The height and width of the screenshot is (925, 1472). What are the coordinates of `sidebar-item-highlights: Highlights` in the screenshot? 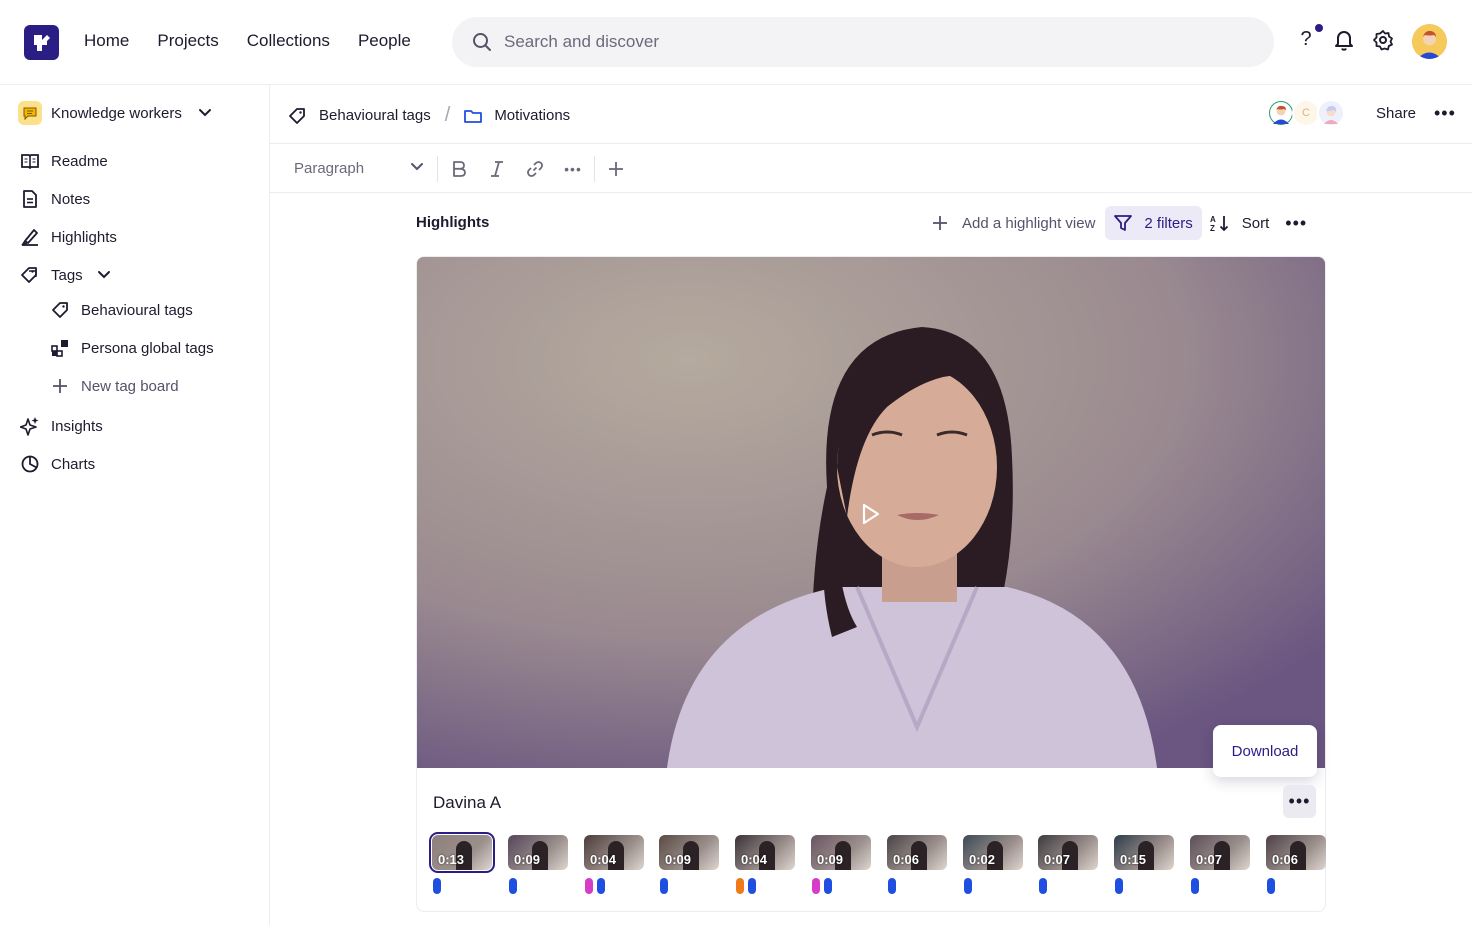 It's located at (68, 237).